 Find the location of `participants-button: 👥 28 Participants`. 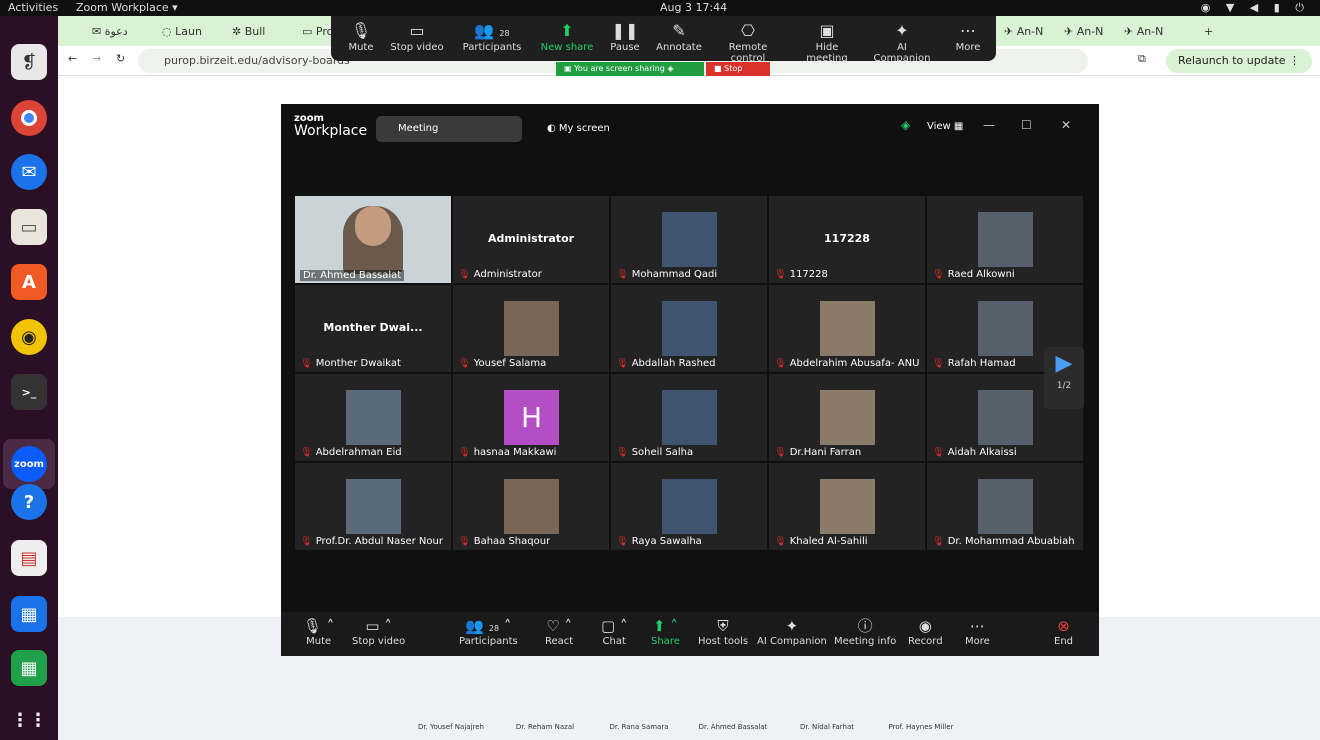

participants-button: 👥 28 Participants is located at coordinates (492, 38).